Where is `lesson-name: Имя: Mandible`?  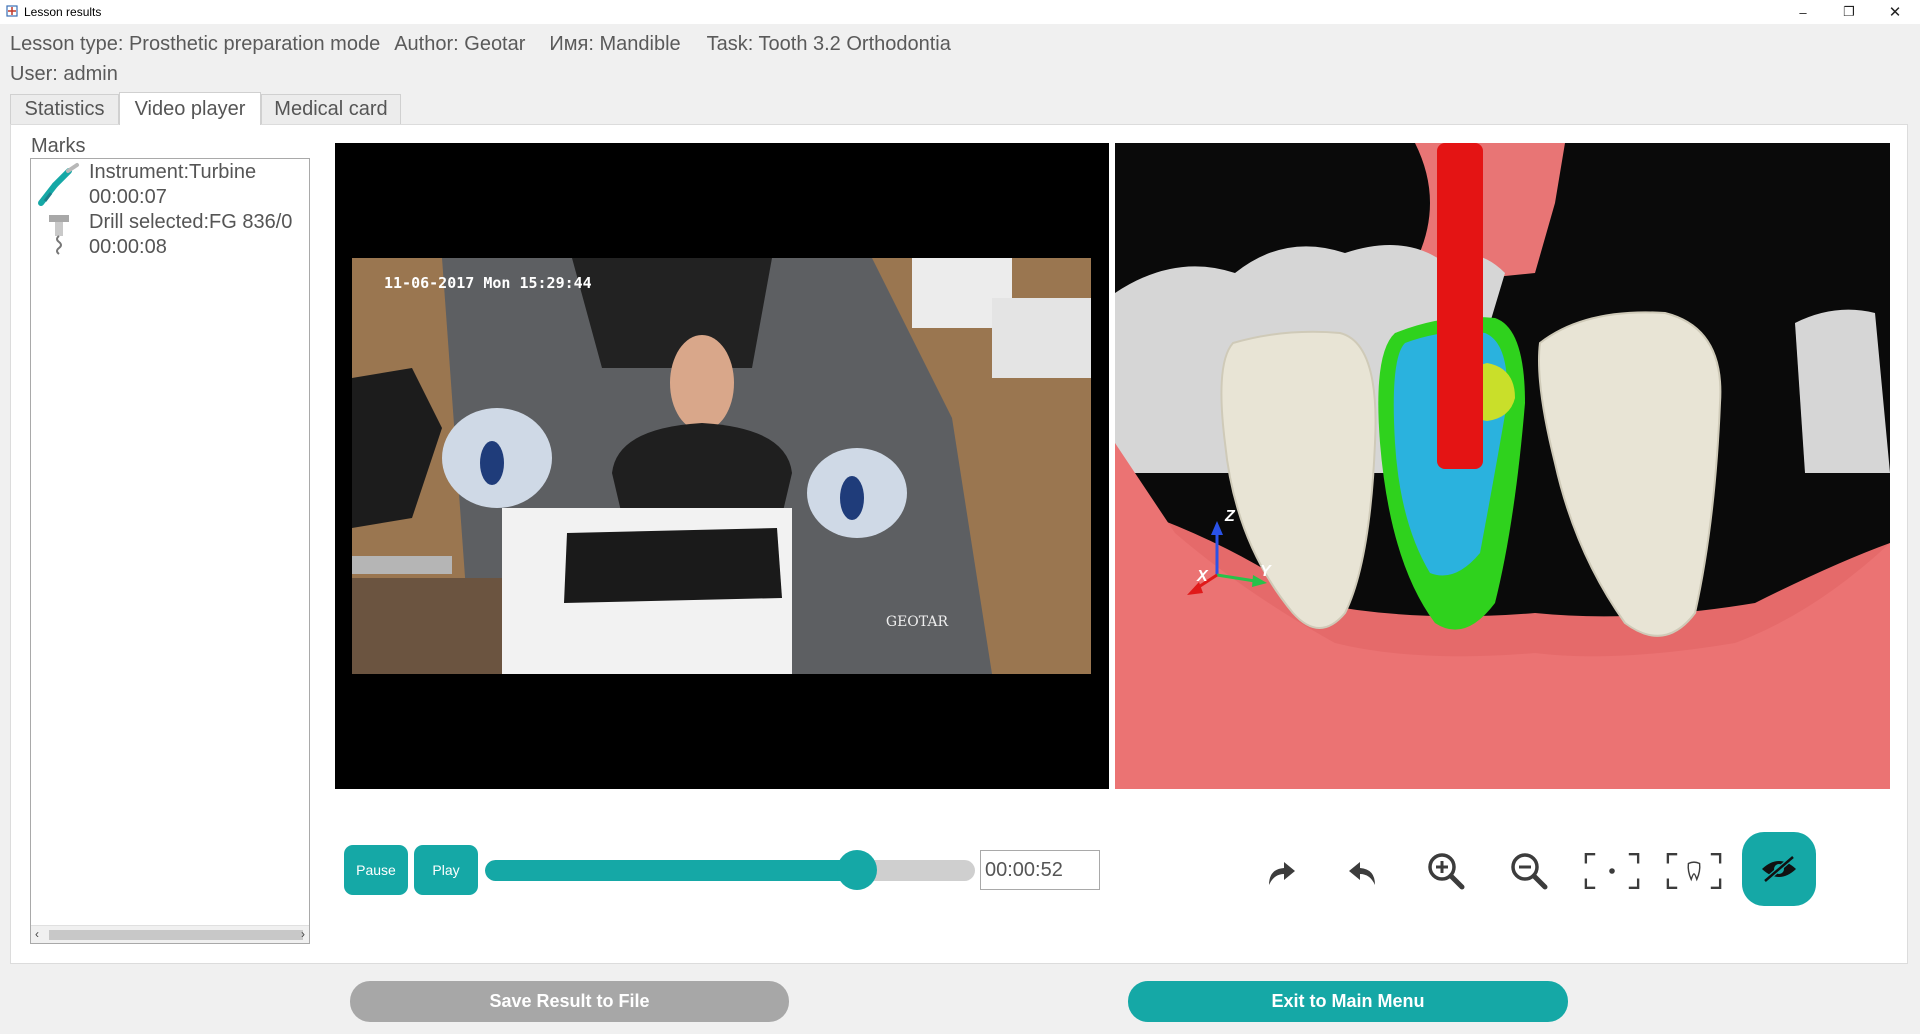 lesson-name: Имя: Mandible is located at coordinates (615, 44).